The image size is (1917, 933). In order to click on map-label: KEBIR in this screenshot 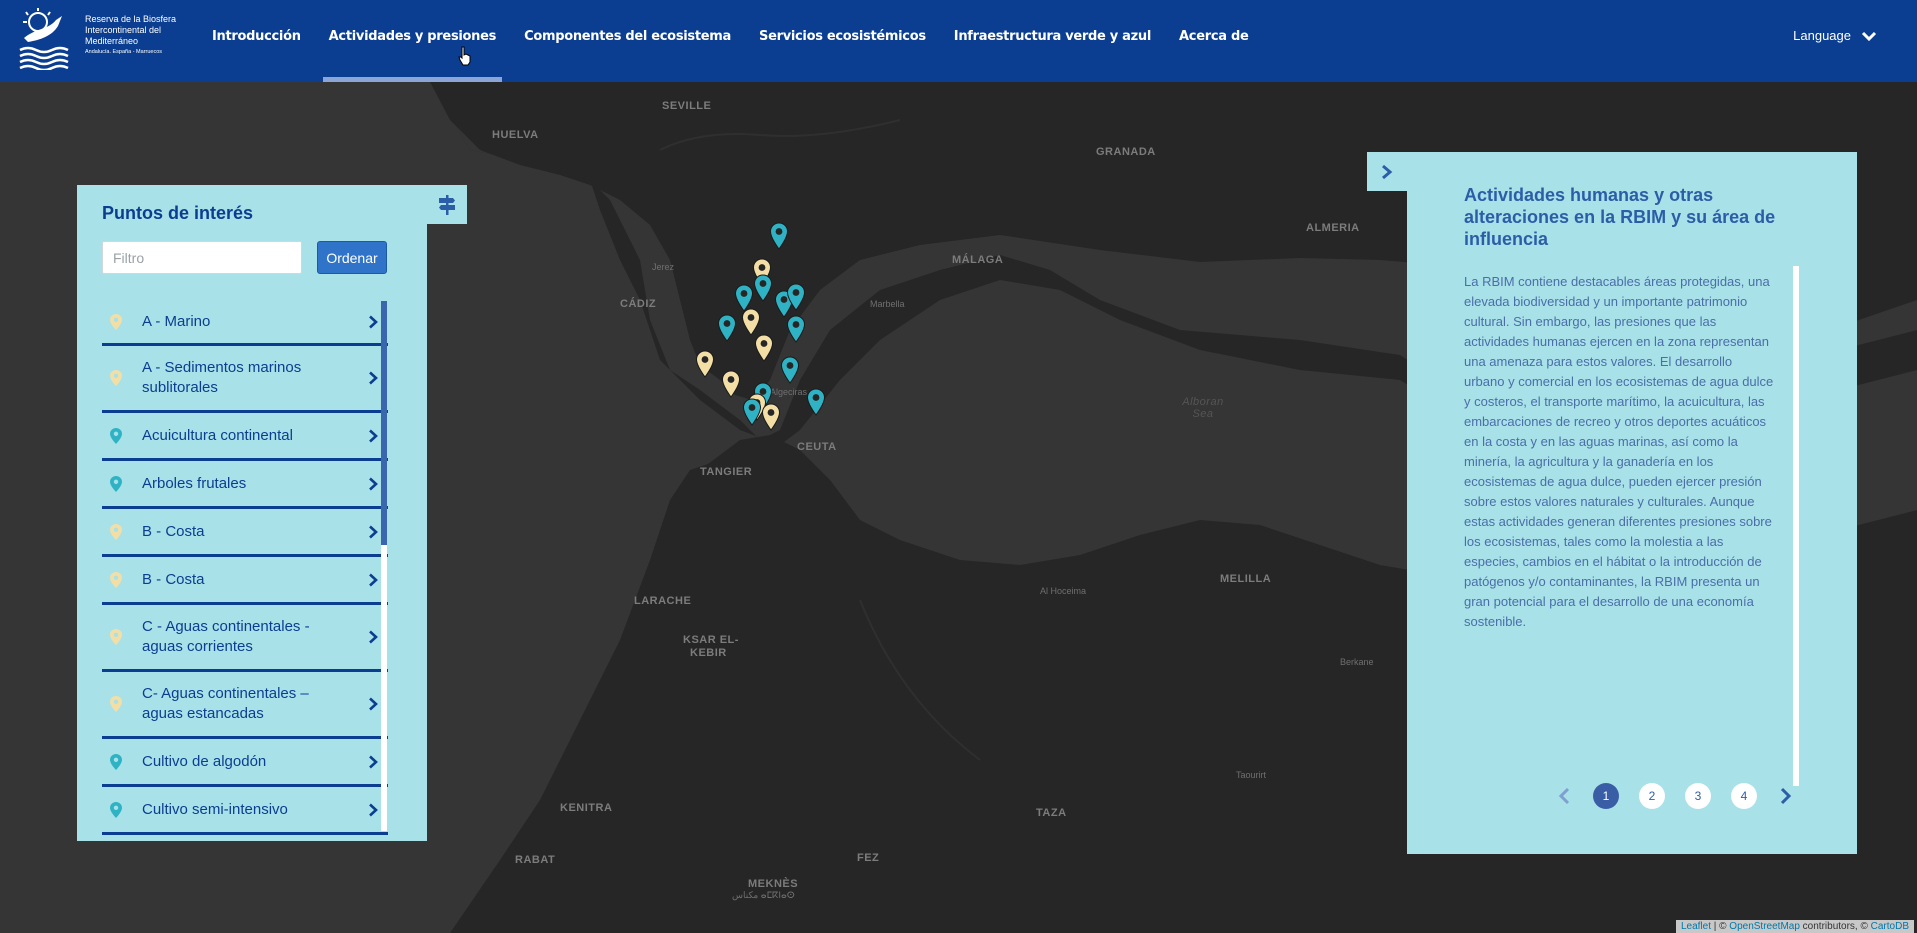, I will do `click(708, 653)`.